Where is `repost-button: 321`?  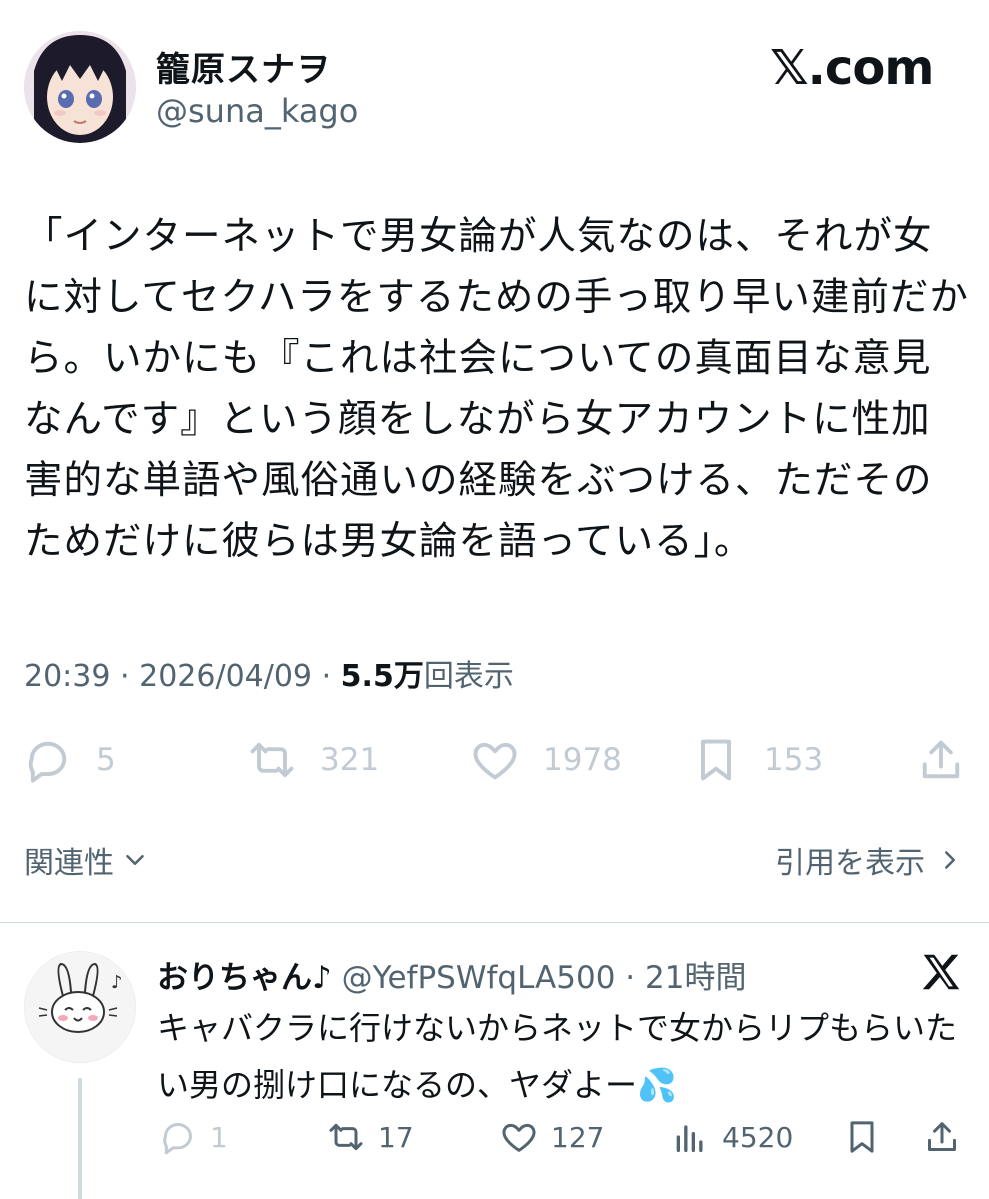 repost-button: 321 is located at coordinates (312, 760).